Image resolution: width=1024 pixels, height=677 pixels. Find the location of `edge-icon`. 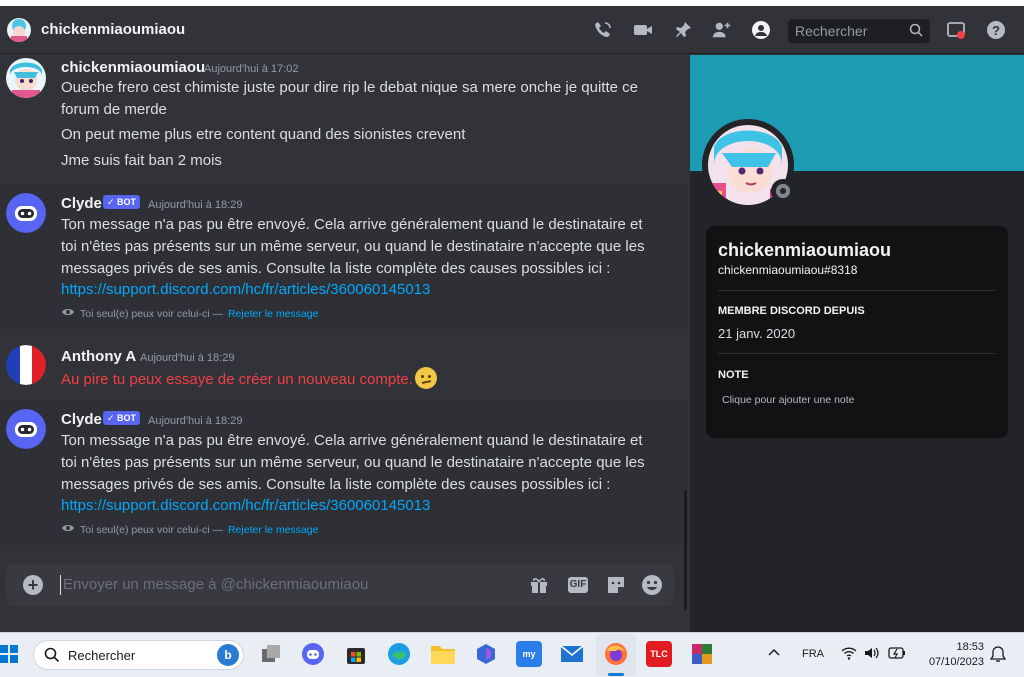

edge-icon is located at coordinates (399, 654).